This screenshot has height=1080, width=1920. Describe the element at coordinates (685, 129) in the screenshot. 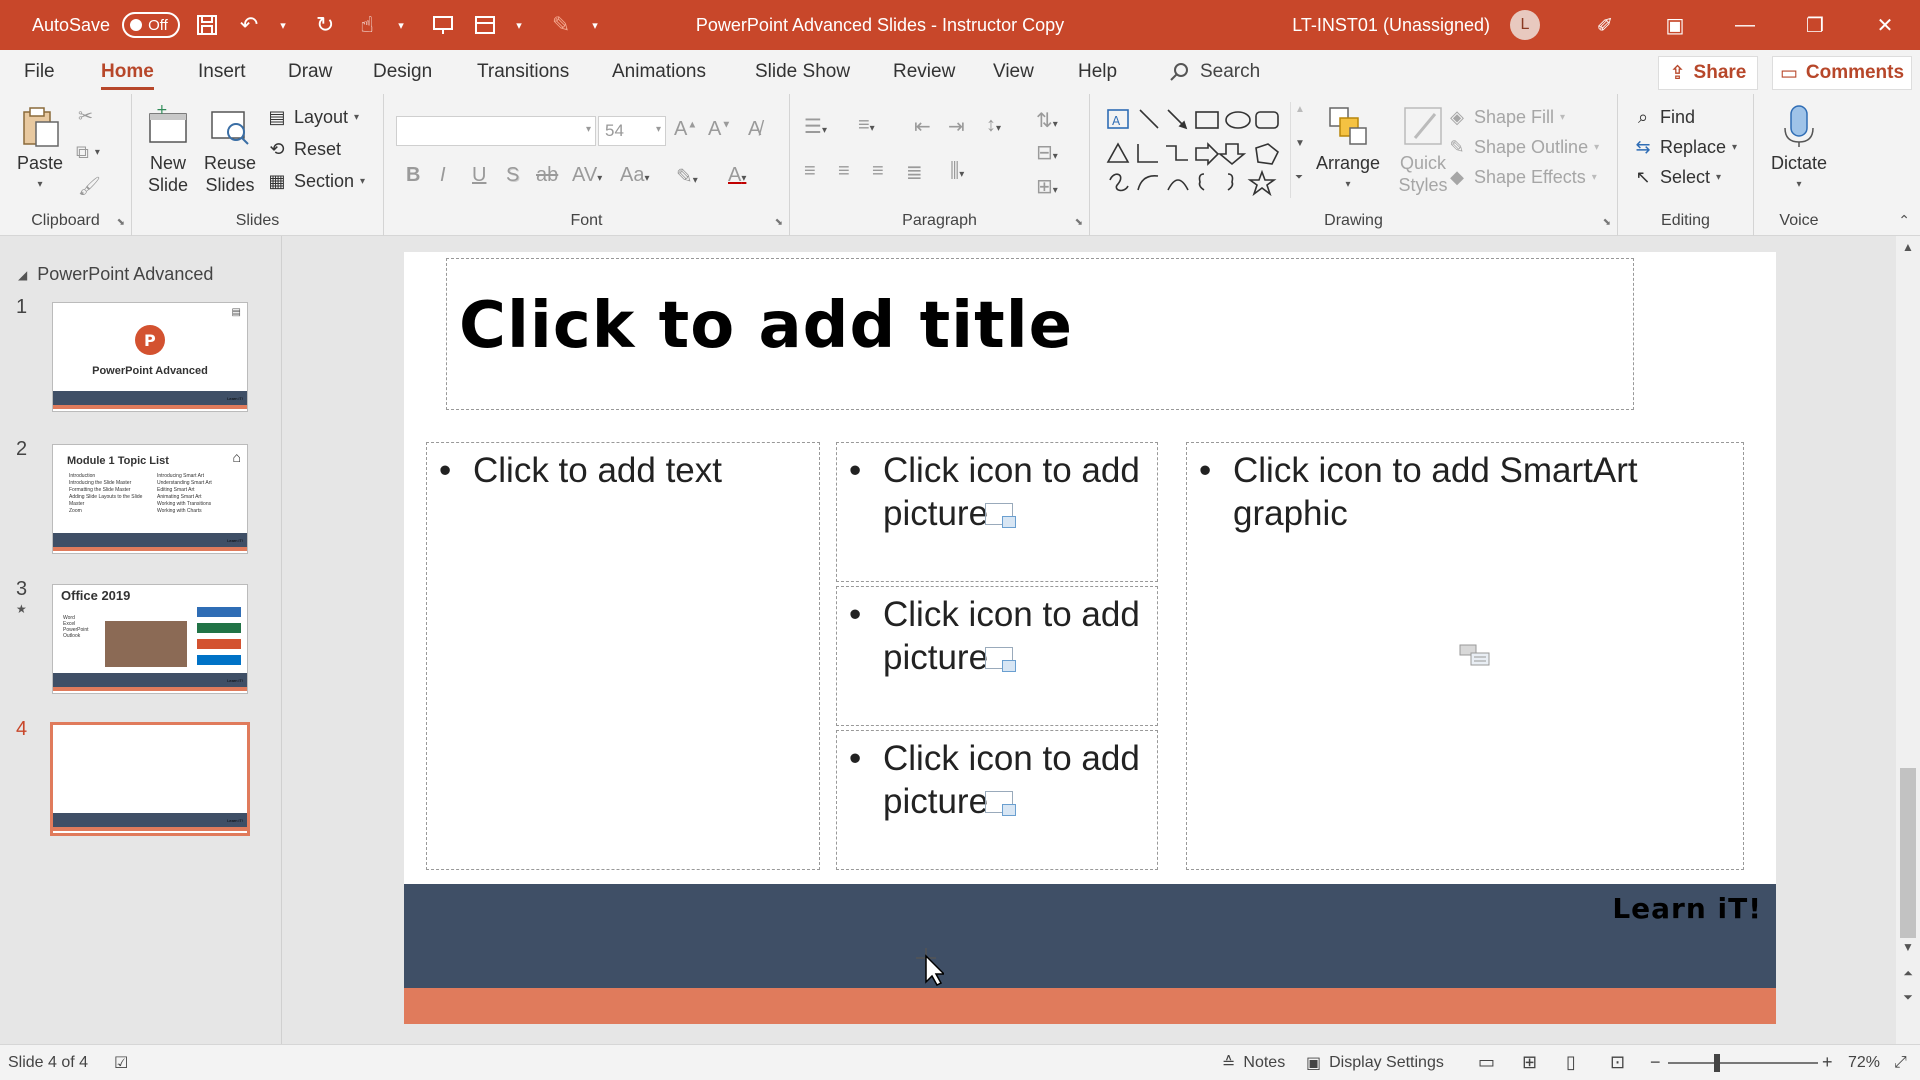

I see `increase-font-icon: A▲` at that location.